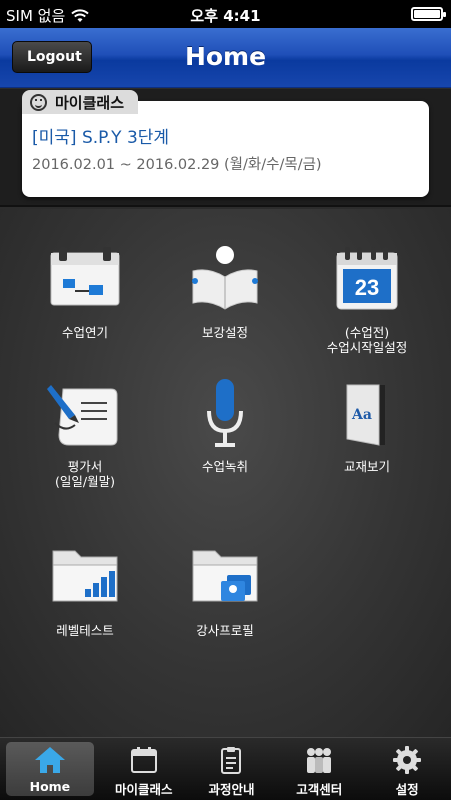 Image resolution: width=451 pixels, height=800 pixels. Describe the element at coordinates (90, 102) in the screenshot. I see `my-class-tab-label: 마이클래스` at that location.